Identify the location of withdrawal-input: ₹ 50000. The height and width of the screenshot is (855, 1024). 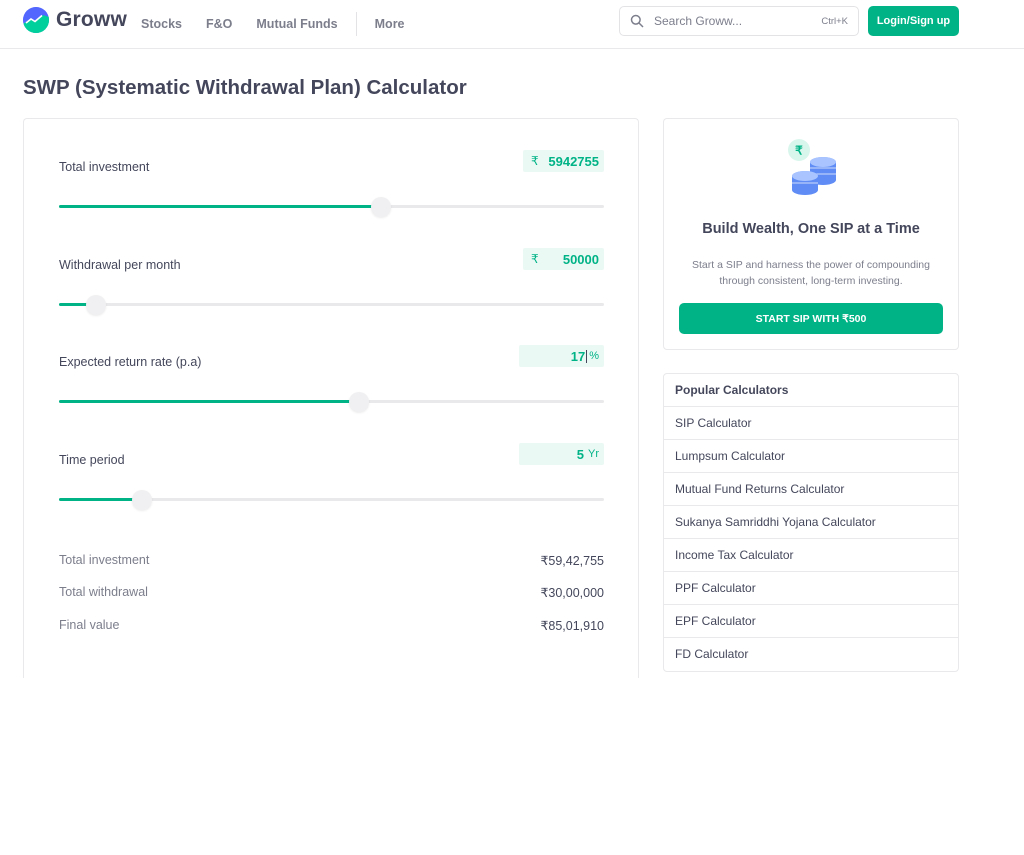
(563, 259).